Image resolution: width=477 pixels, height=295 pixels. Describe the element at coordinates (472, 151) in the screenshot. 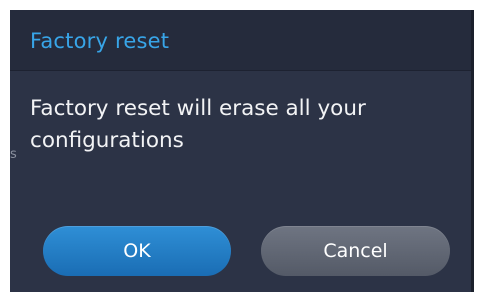

I see `dialog-right-edge` at that location.